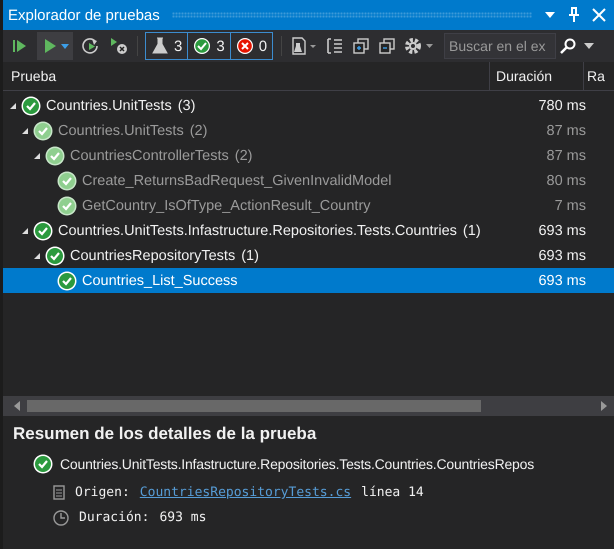 The image size is (614, 549). What do you see at coordinates (308, 280) in the screenshot?
I see `tree-row: Countries_List_Success 693 ms` at bounding box center [308, 280].